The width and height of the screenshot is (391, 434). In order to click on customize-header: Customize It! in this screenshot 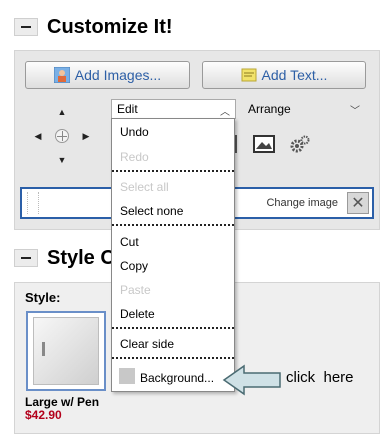, I will do `click(93, 27)`.